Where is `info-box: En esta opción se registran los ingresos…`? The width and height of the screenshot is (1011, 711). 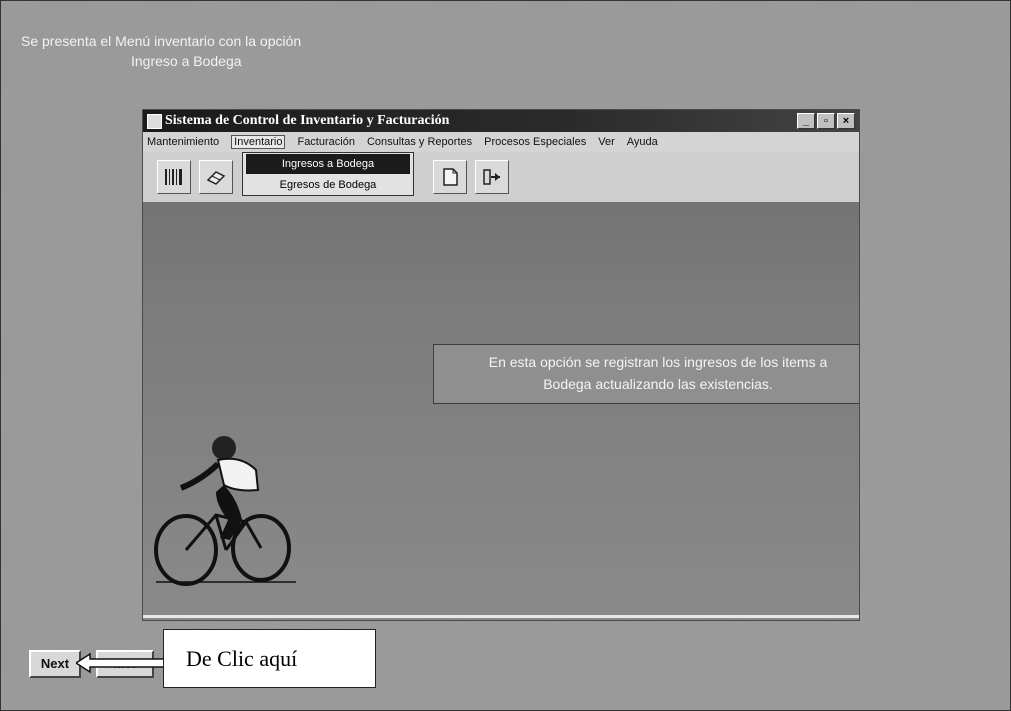 info-box: En esta opción se registran los ingresos… is located at coordinates (646, 374).